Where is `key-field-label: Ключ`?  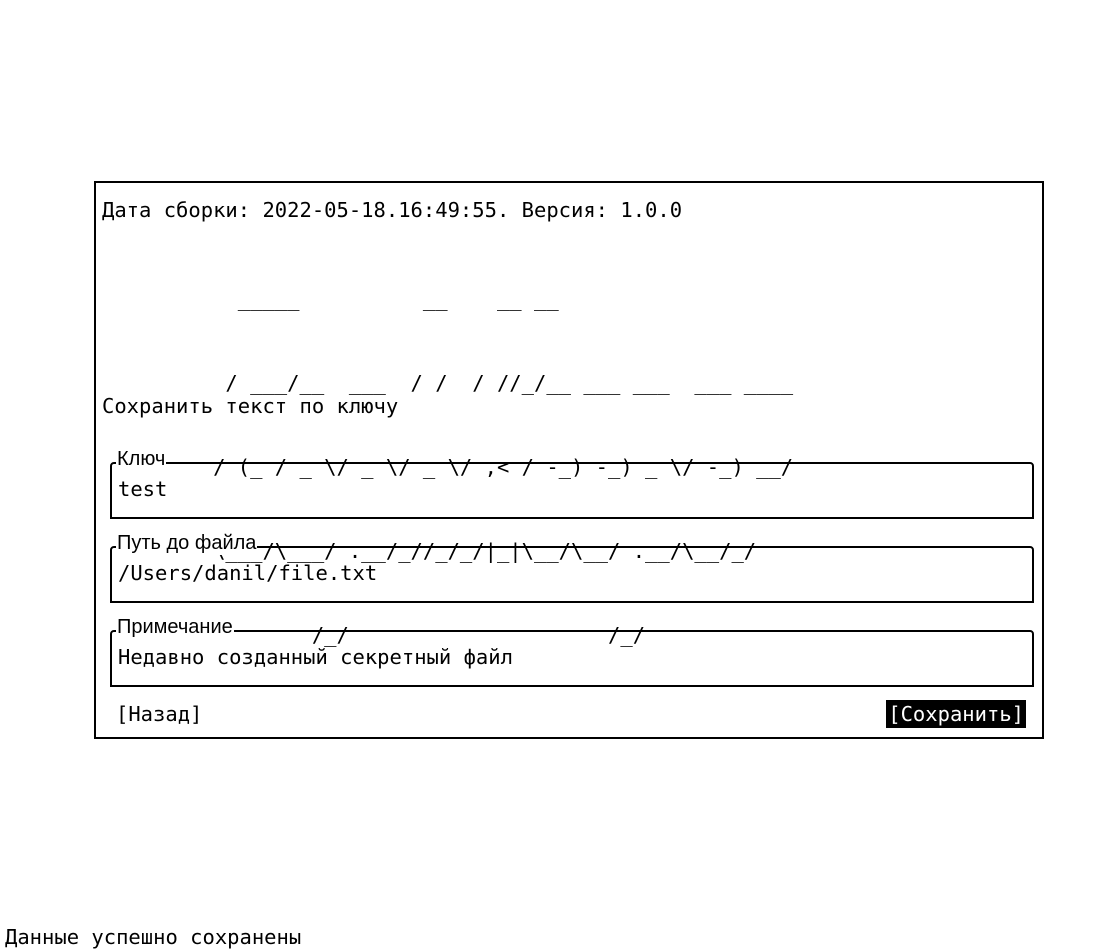 key-field-label: Ключ is located at coordinates (141, 459).